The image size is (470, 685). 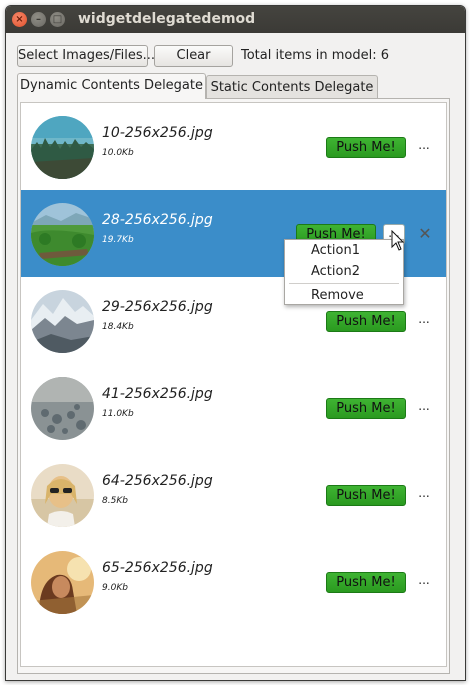 What do you see at coordinates (157, 220) in the screenshot?
I see `file-name: 28-256x256.jpg` at bounding box center [157, 220].